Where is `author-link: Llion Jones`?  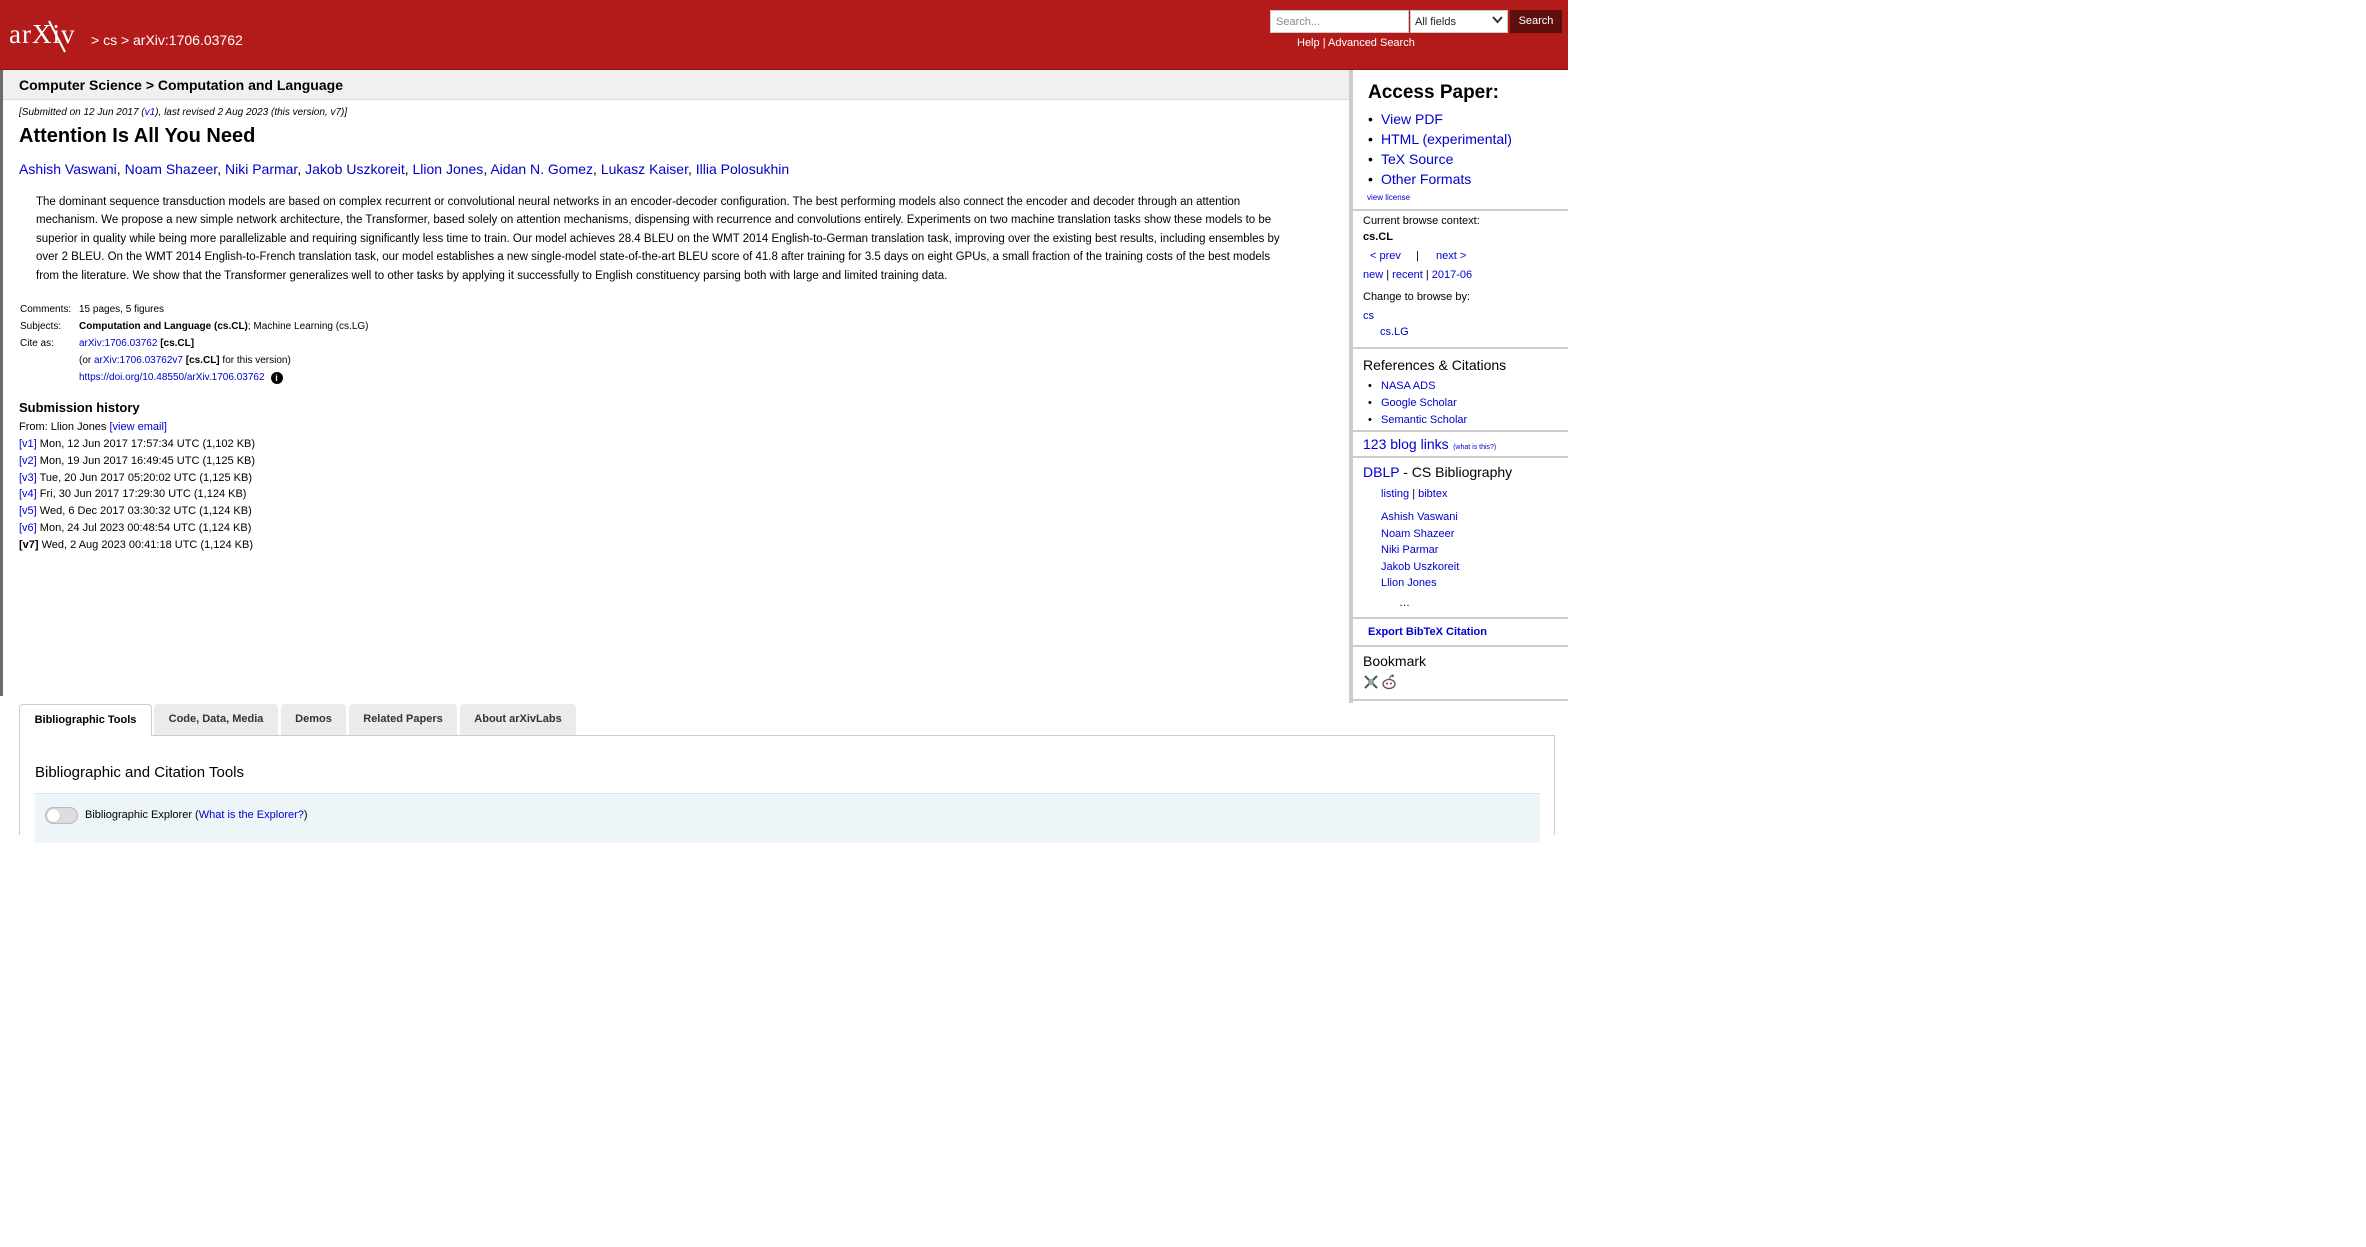
author-link: Llion Jones is located at coordinates (447, 169).